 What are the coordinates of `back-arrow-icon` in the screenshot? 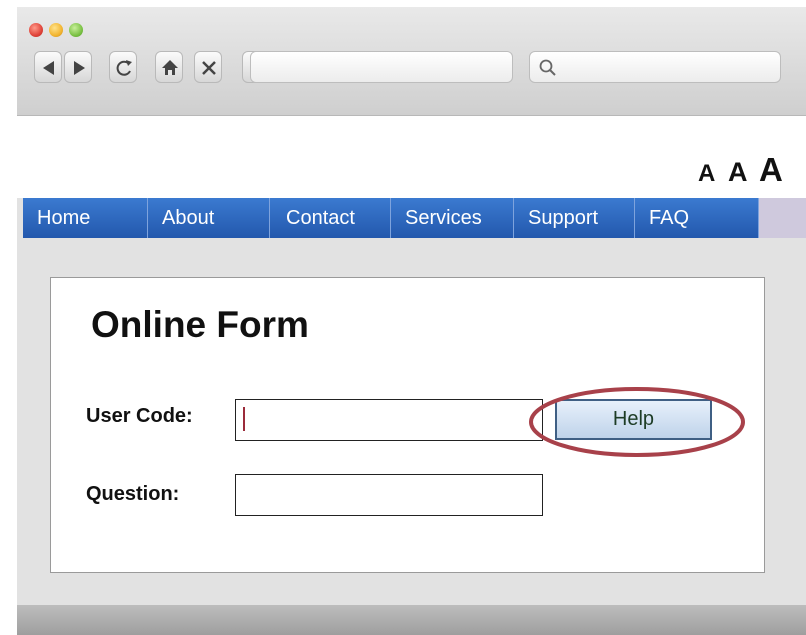 It's located at (48, 68).